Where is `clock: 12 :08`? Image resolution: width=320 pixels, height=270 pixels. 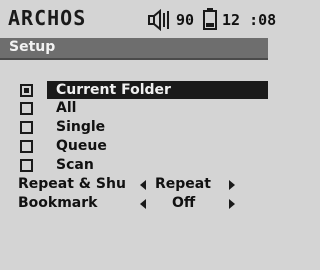
clock: 12 :08 is located at coordinates (249, 20).